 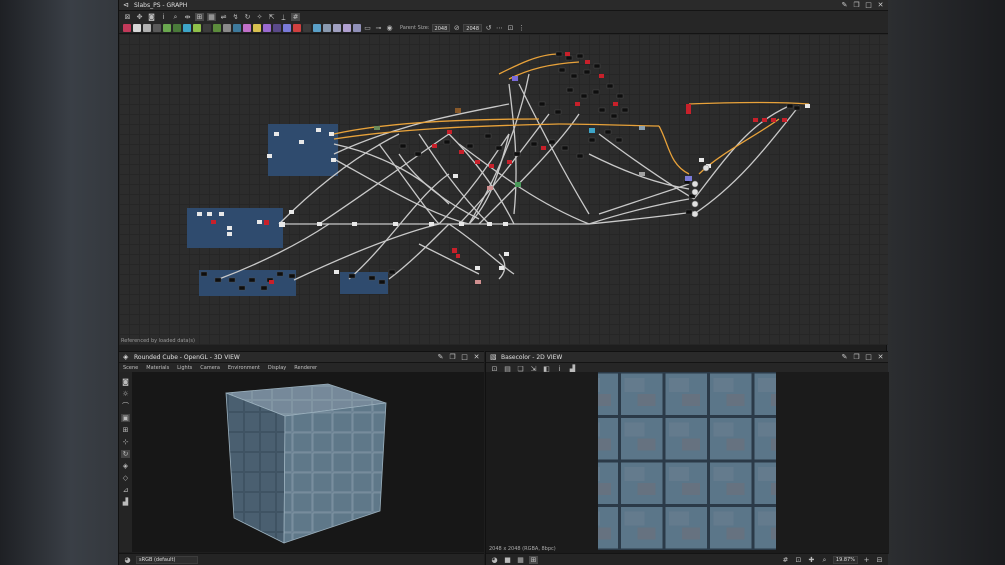 I want to click on node-chip-edge, so click(x=297, y=27).